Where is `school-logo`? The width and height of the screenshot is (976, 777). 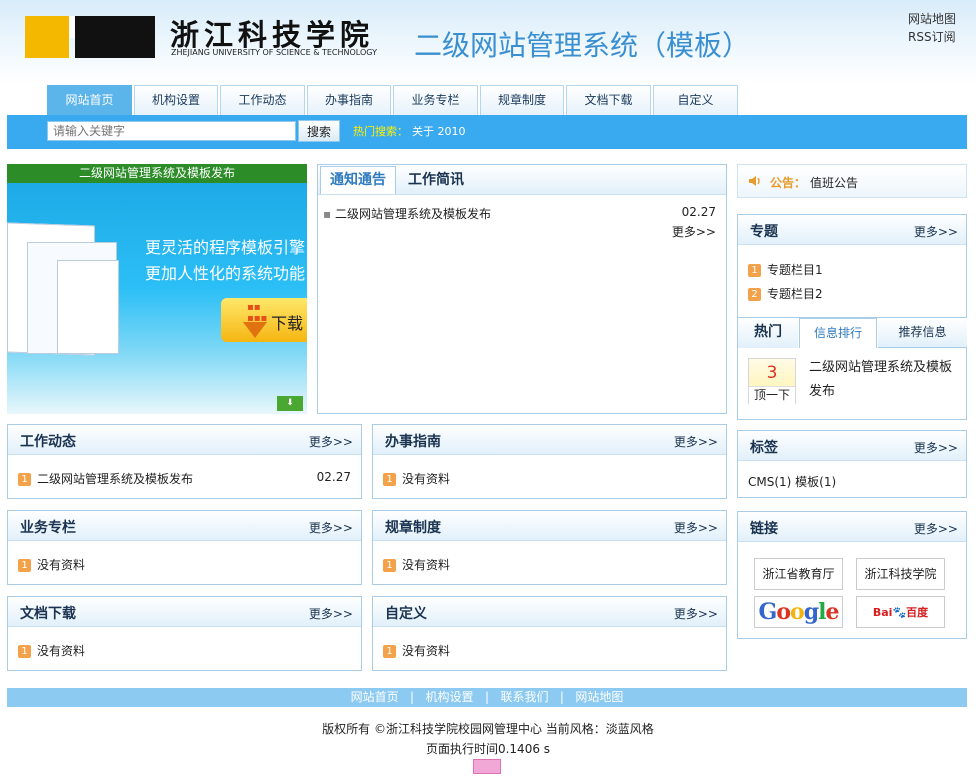 school-logo is located at coordinates (90, 37).